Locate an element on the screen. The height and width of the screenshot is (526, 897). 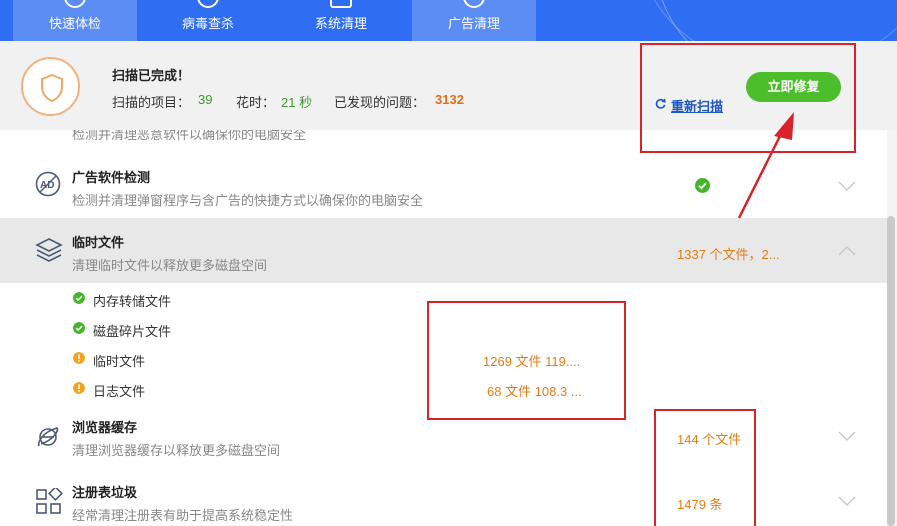
tab-label: 广告清理 is located at coordinates (473, 23).